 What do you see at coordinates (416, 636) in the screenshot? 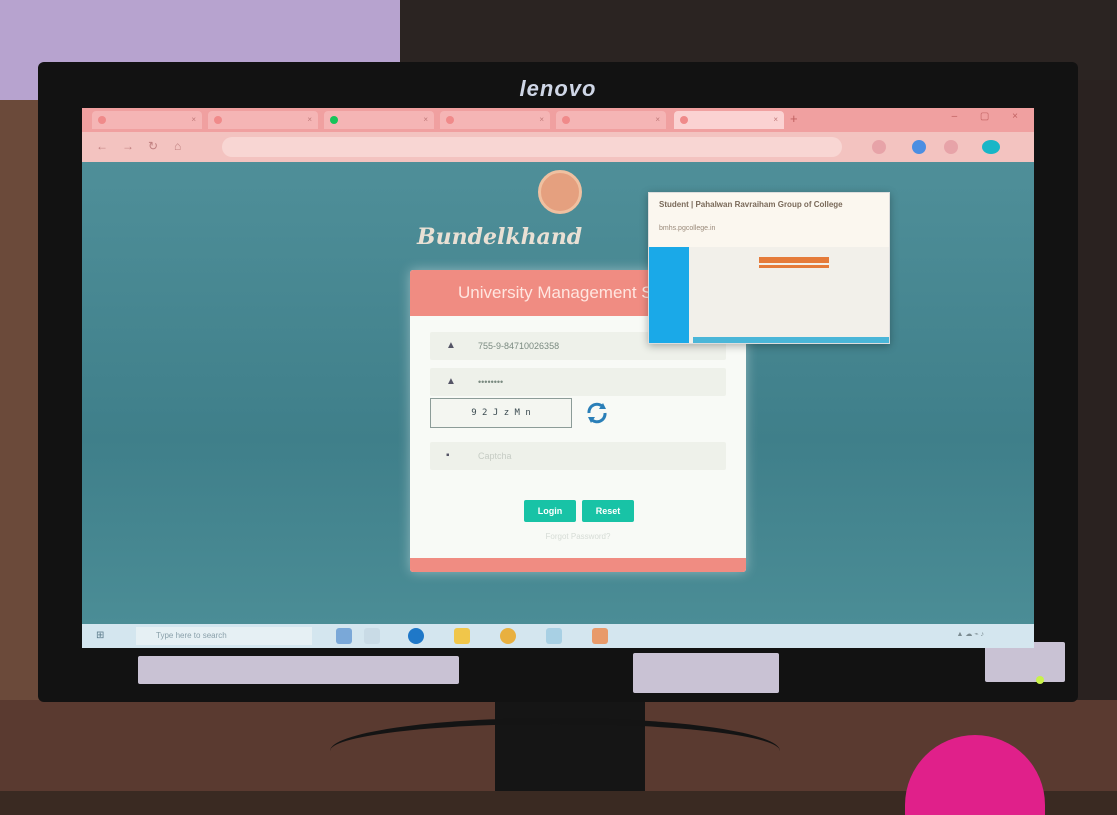
I see `edge-icon` at bounding box center [416, 636].